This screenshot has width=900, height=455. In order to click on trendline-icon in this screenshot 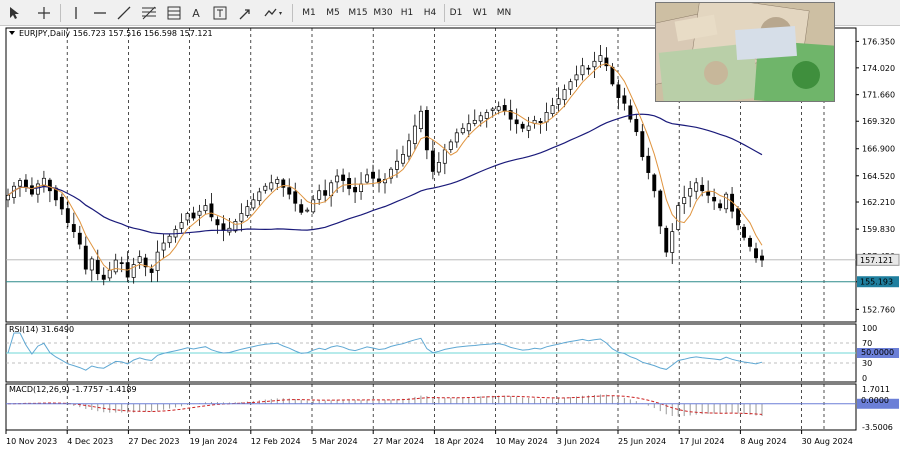, I will do `click(124, 13)`.